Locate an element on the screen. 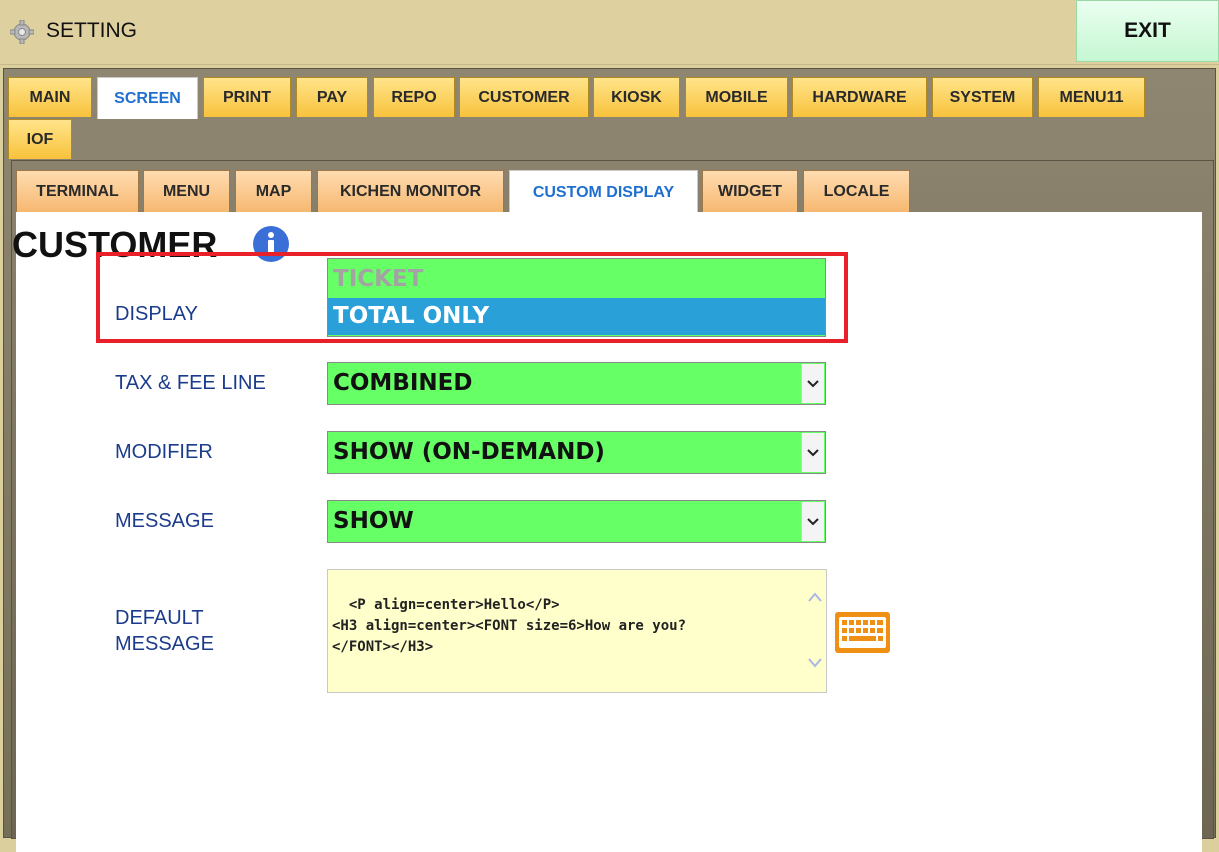  tab-menu11: MENU11 is located at coordinates (1091, 97).